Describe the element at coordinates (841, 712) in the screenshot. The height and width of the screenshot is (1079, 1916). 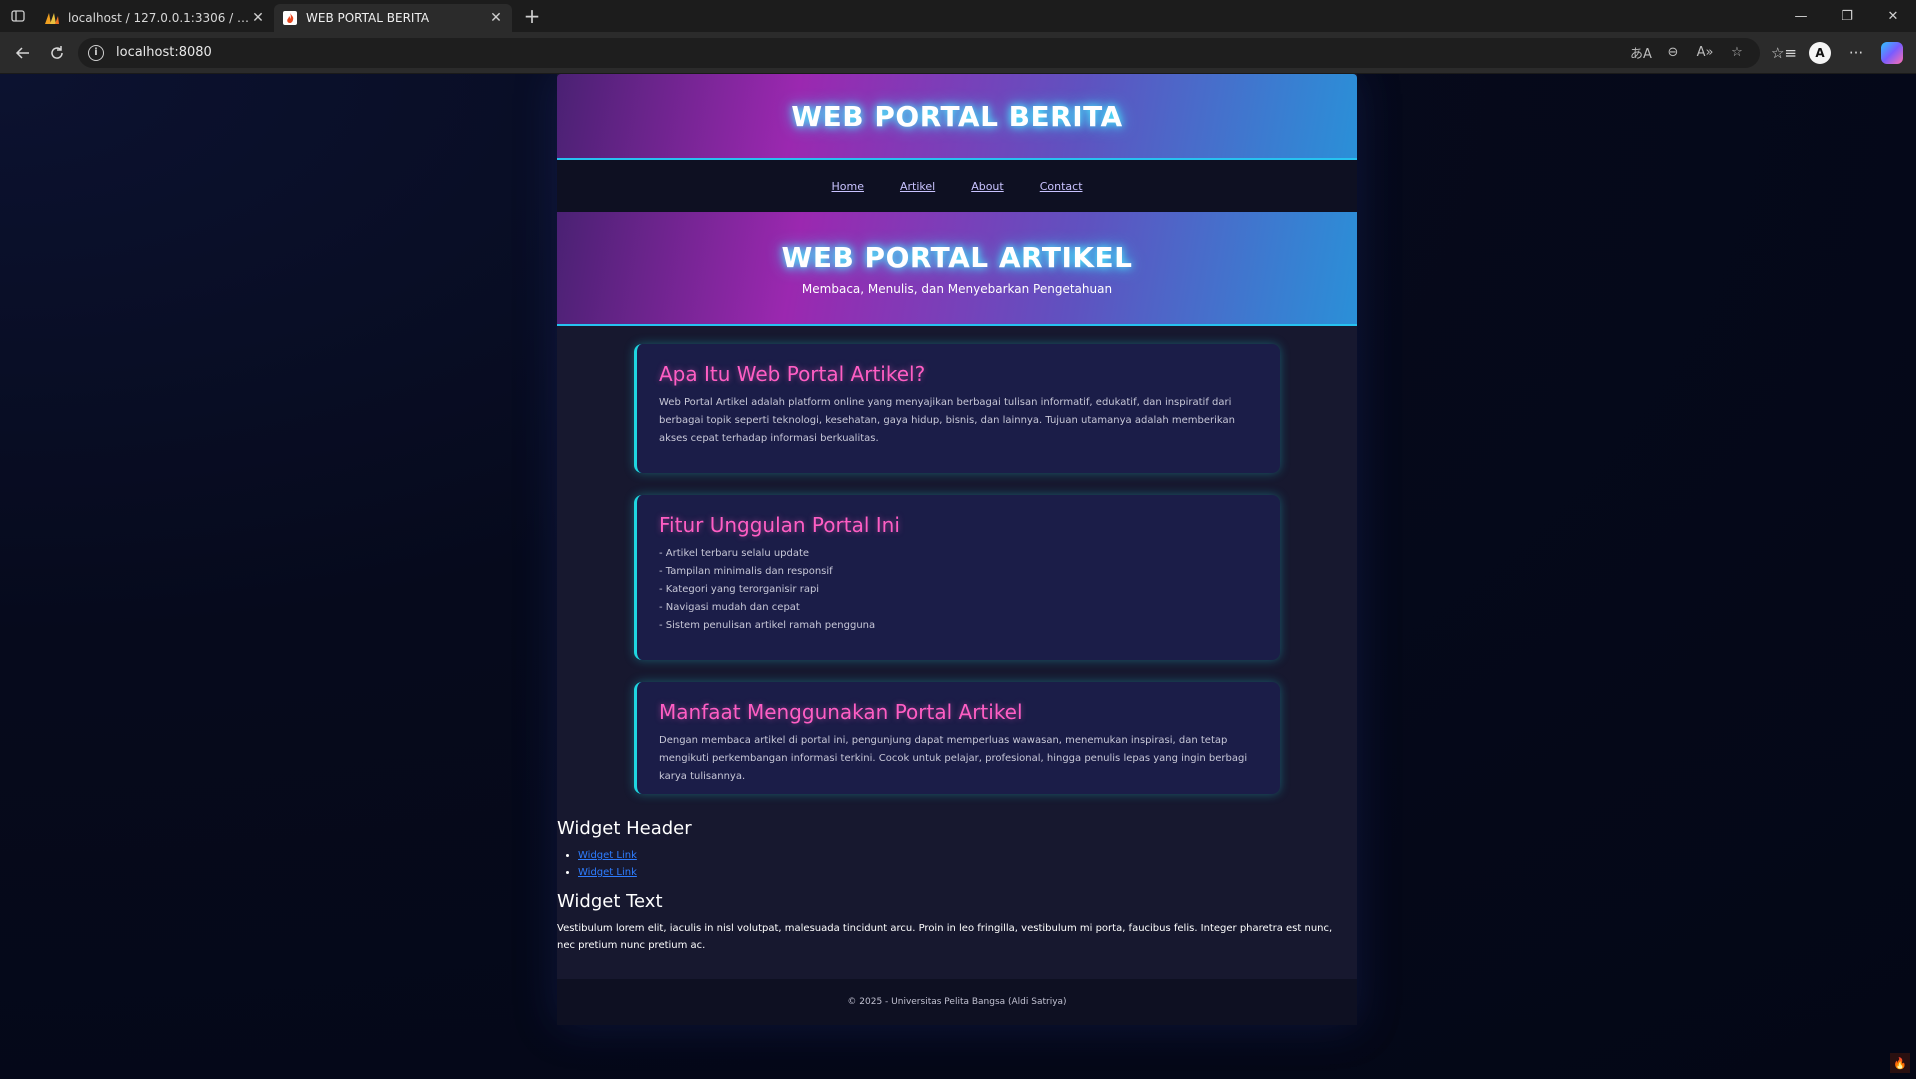
I see `card-title: Manfaat Menggunakan Portal Artikel` at that location.